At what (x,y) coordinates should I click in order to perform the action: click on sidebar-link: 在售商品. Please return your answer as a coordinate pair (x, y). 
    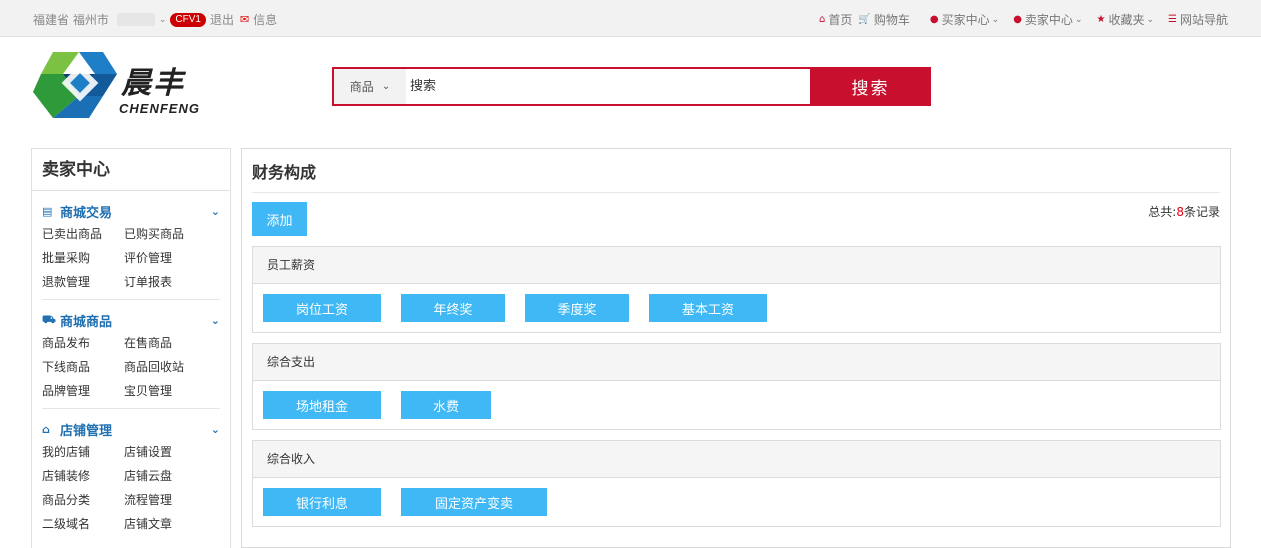
    Looking at the image, I should click on (165, 343).